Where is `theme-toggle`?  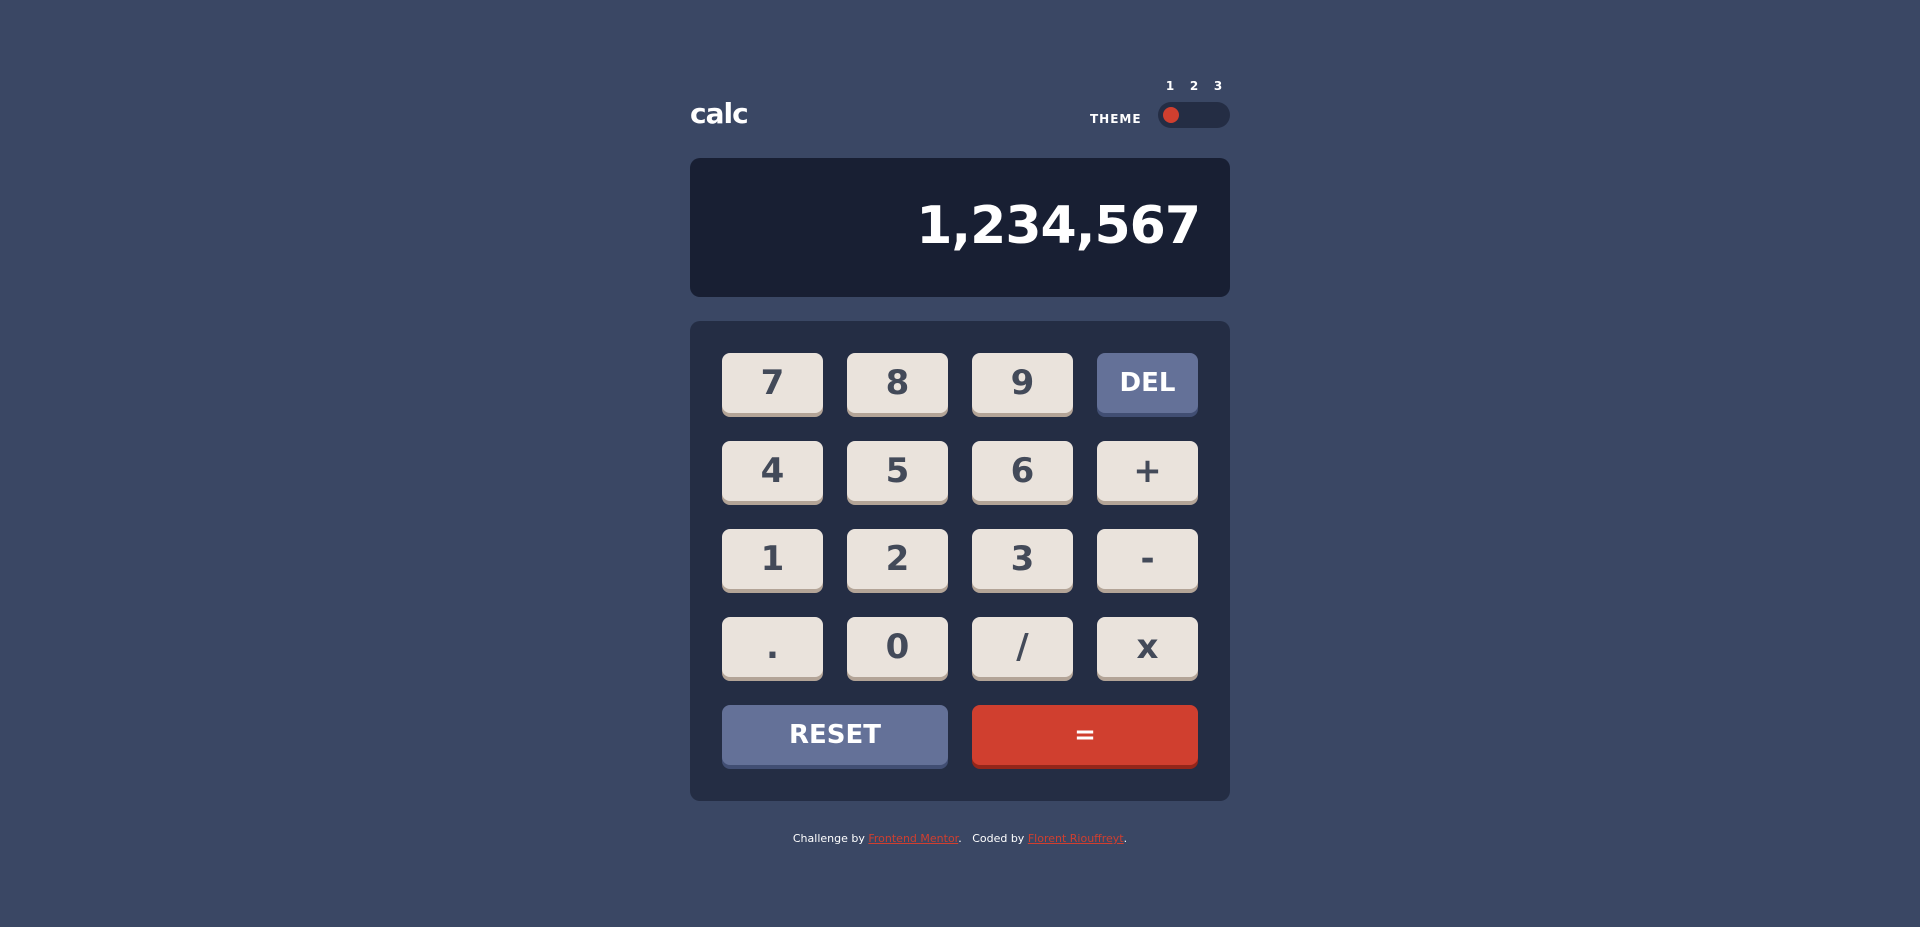 theme-toggle is located at coordinates (1194, 115).